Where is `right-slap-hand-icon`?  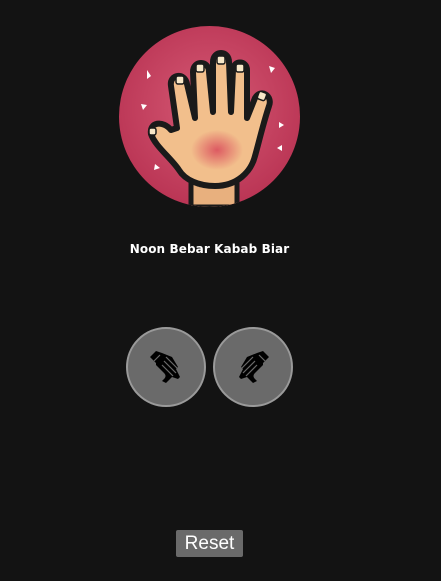 right-slap-hand-icon is located at coordinates (254, 367).